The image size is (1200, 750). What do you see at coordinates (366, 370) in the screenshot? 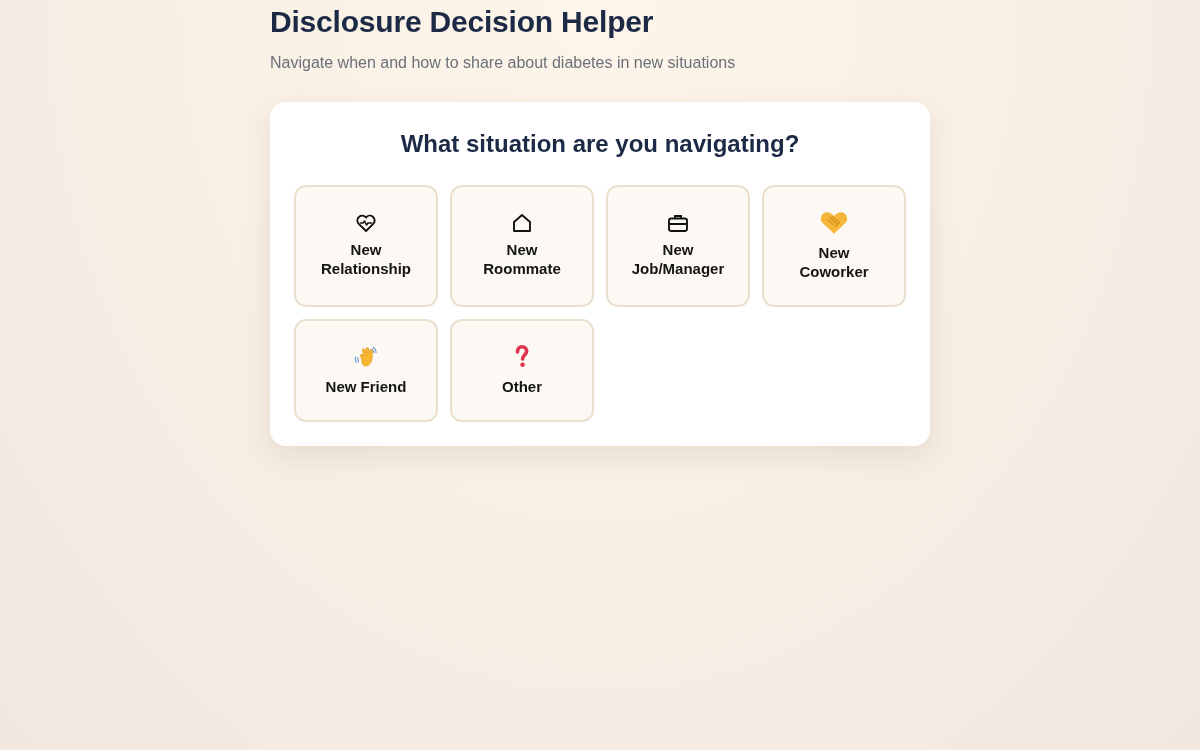
I see `situation-option: New Friend` at bounding box center [366, 370].